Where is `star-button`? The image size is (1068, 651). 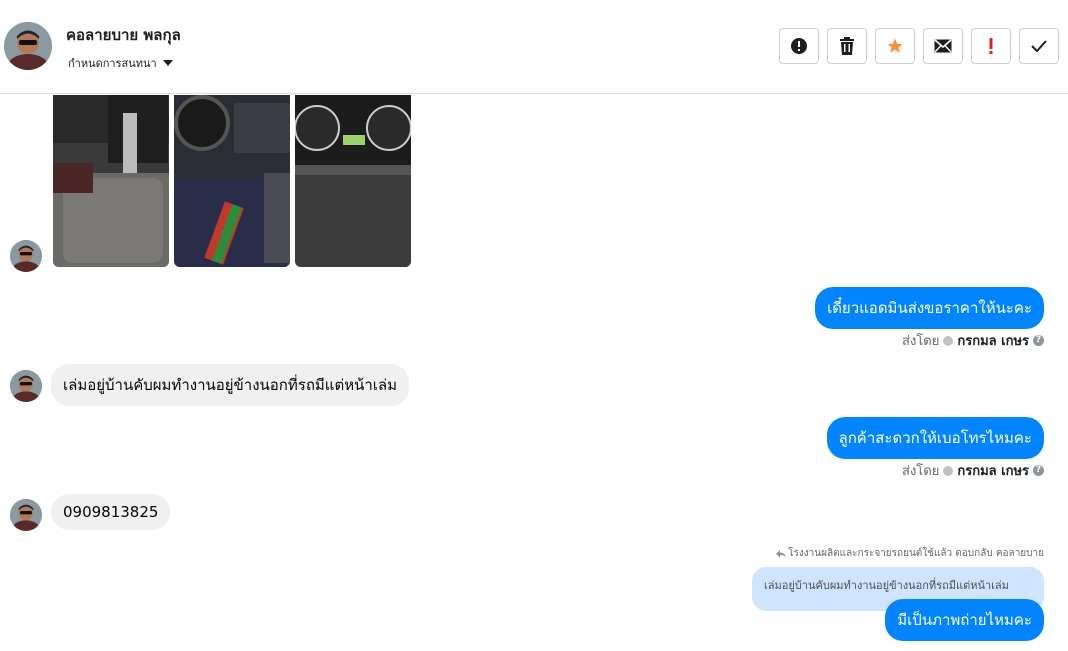 star-button is located at coordinates (895, 46).